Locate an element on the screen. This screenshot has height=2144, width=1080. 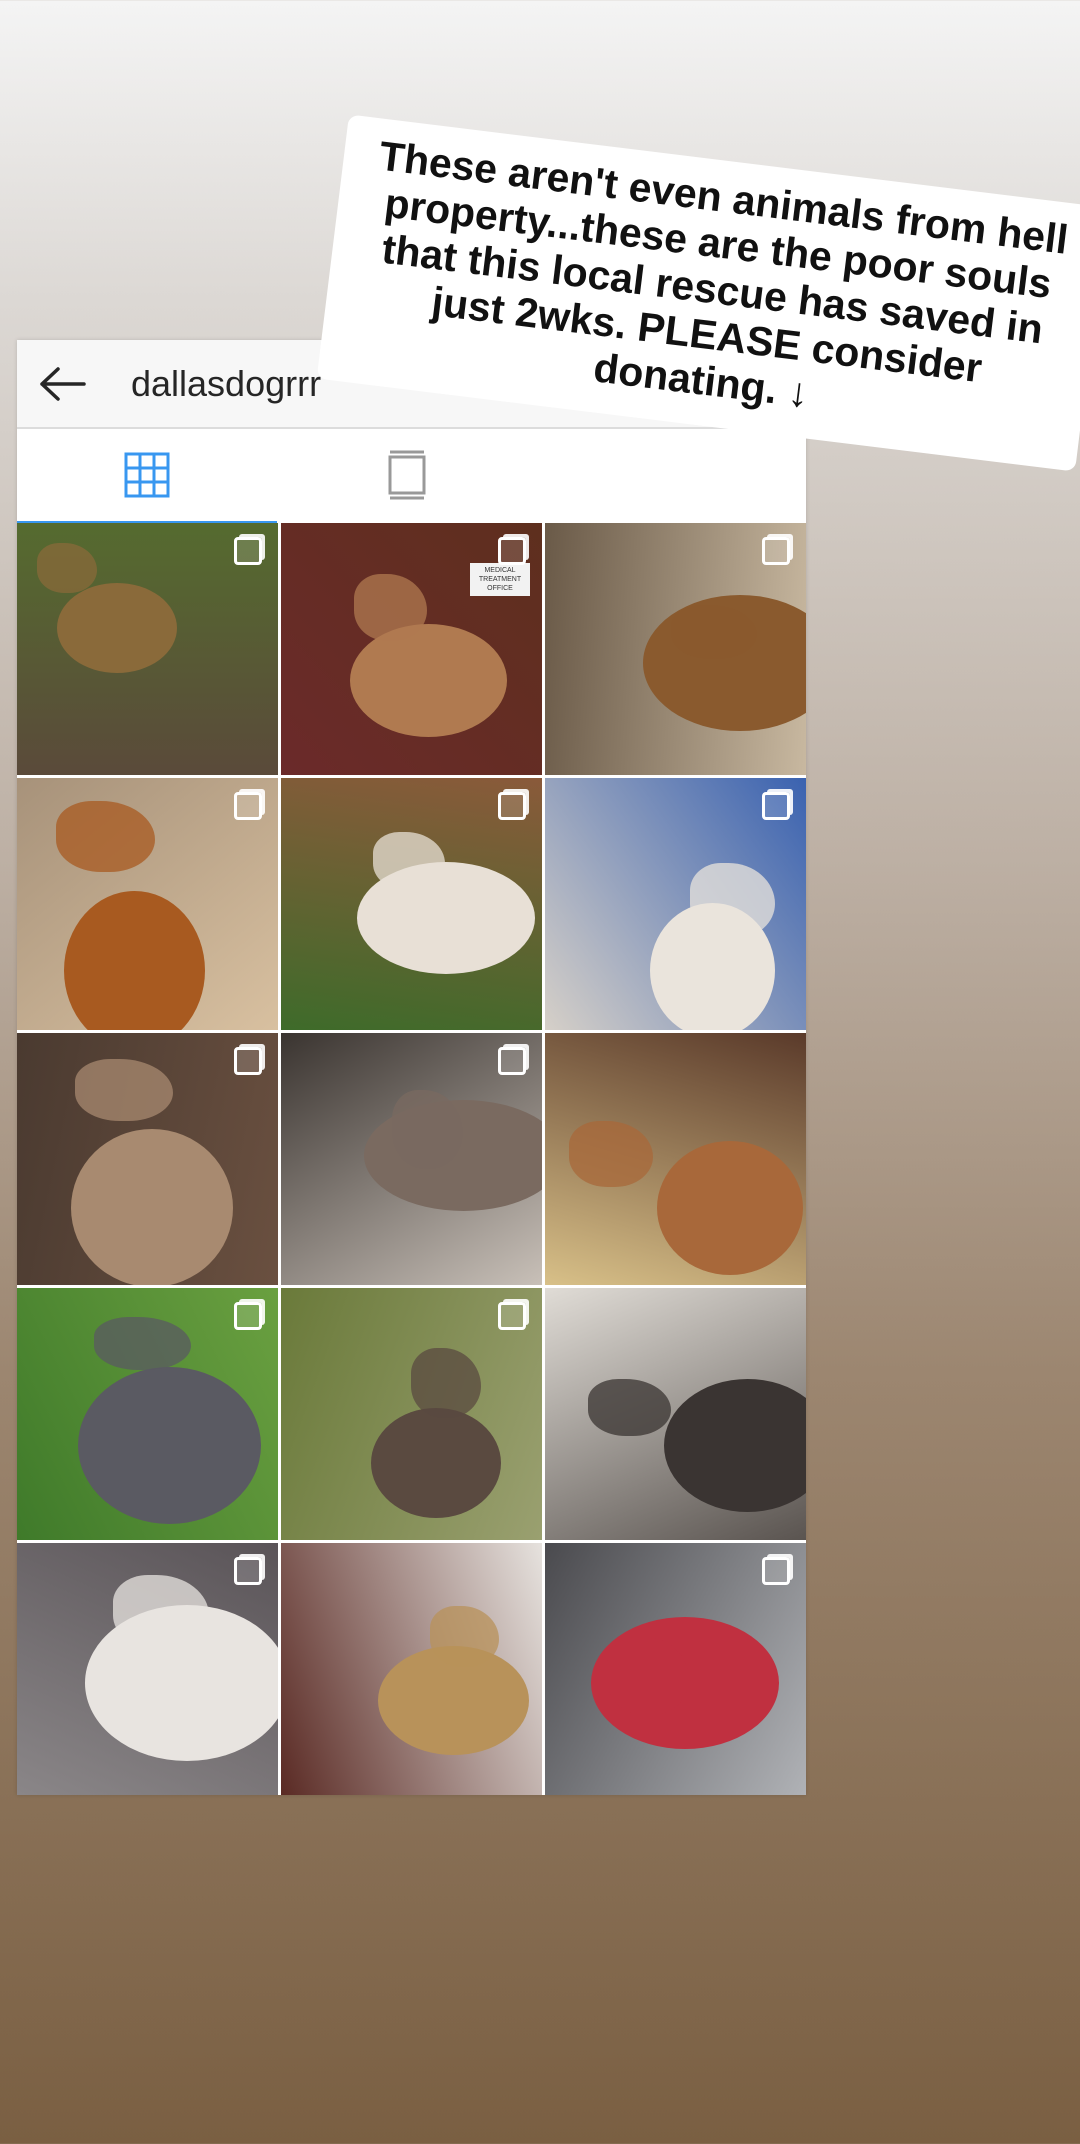
tab-feed is located at coordinates (407, 475).